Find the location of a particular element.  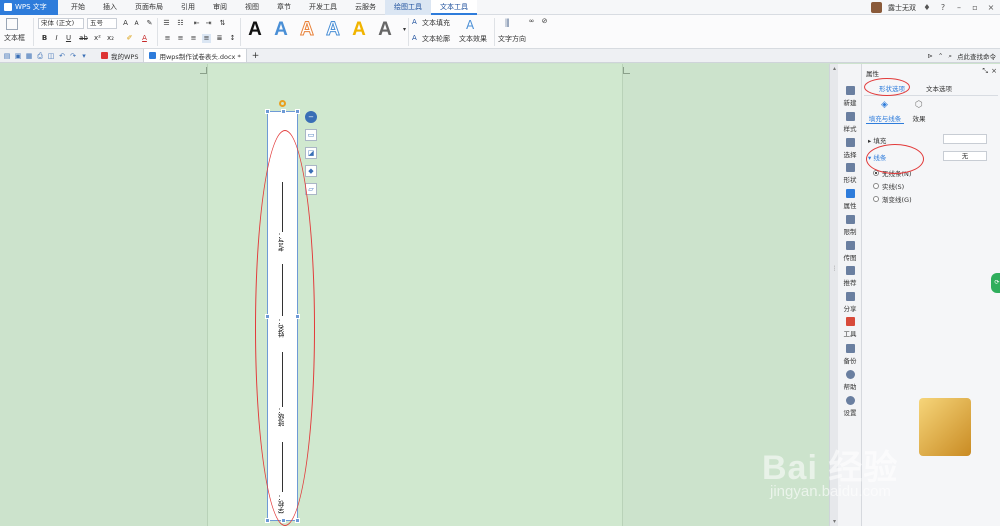

text-style-blue: A is located at coordinates (281, 30).